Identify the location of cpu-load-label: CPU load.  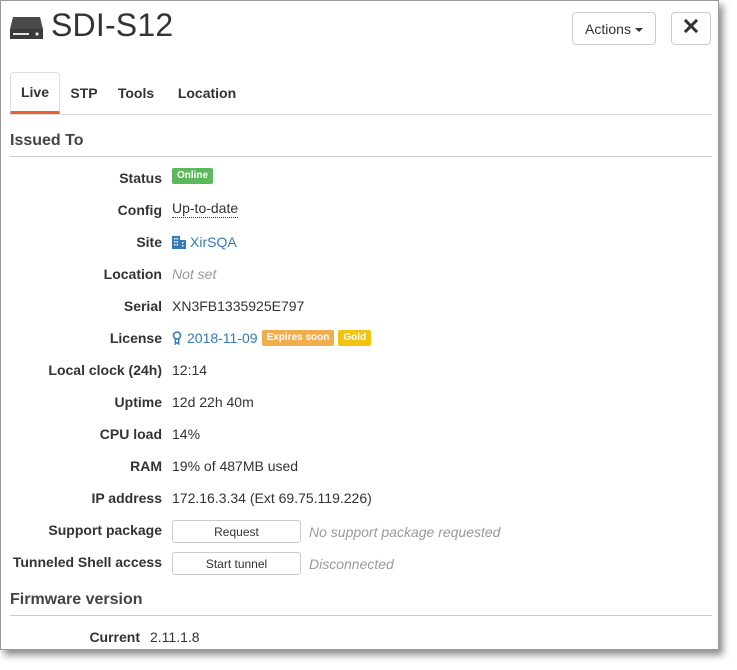
(130, 434).